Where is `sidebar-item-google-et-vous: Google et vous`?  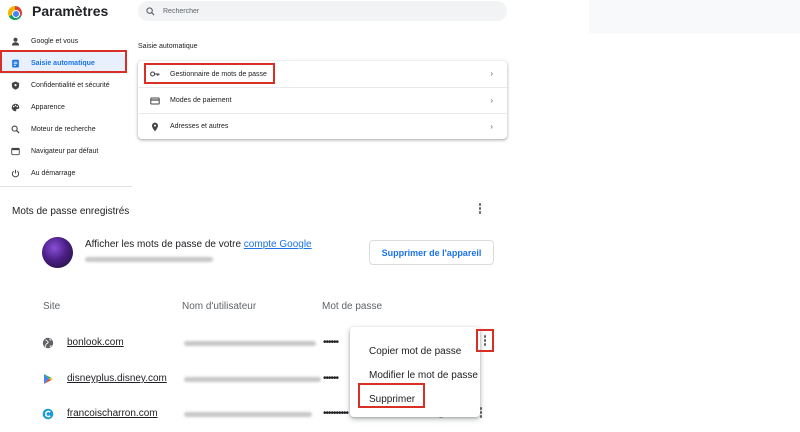 sidebar-item-google-et-vous: Google et vous is located at coordinates (66, 41).